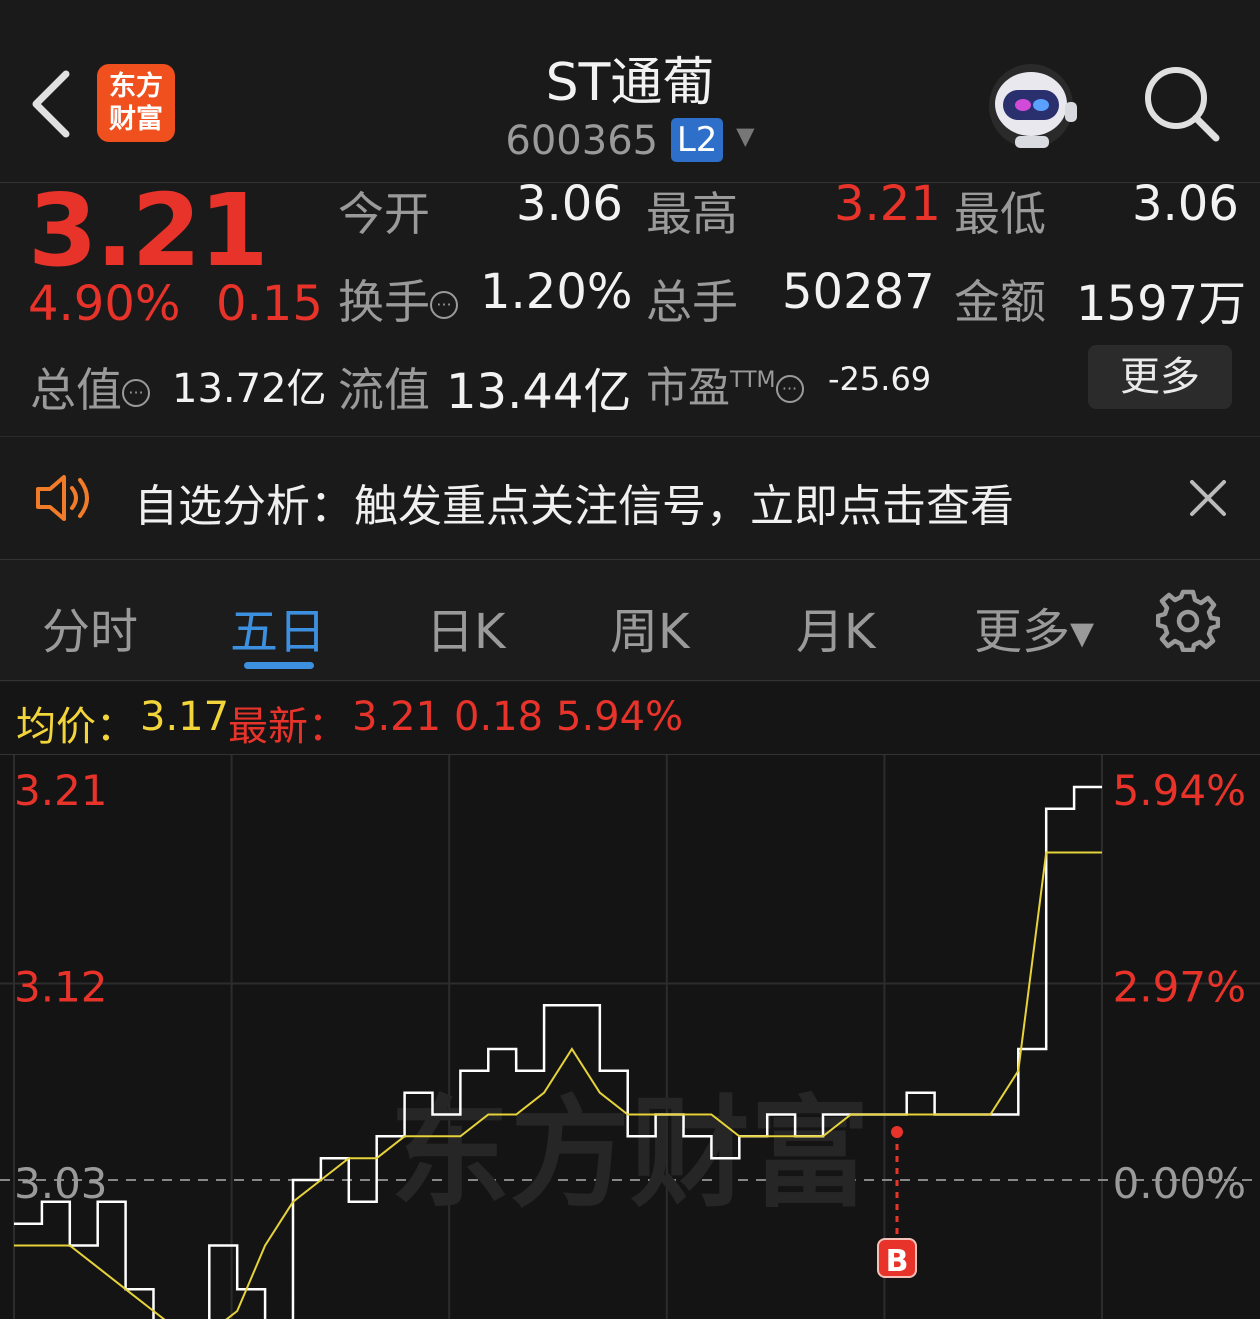 The image size is (1260, 1319). Describe the element at coordinates (398, 299) in the screenshot. I see `turnover-label: 换手 ···` at that location.